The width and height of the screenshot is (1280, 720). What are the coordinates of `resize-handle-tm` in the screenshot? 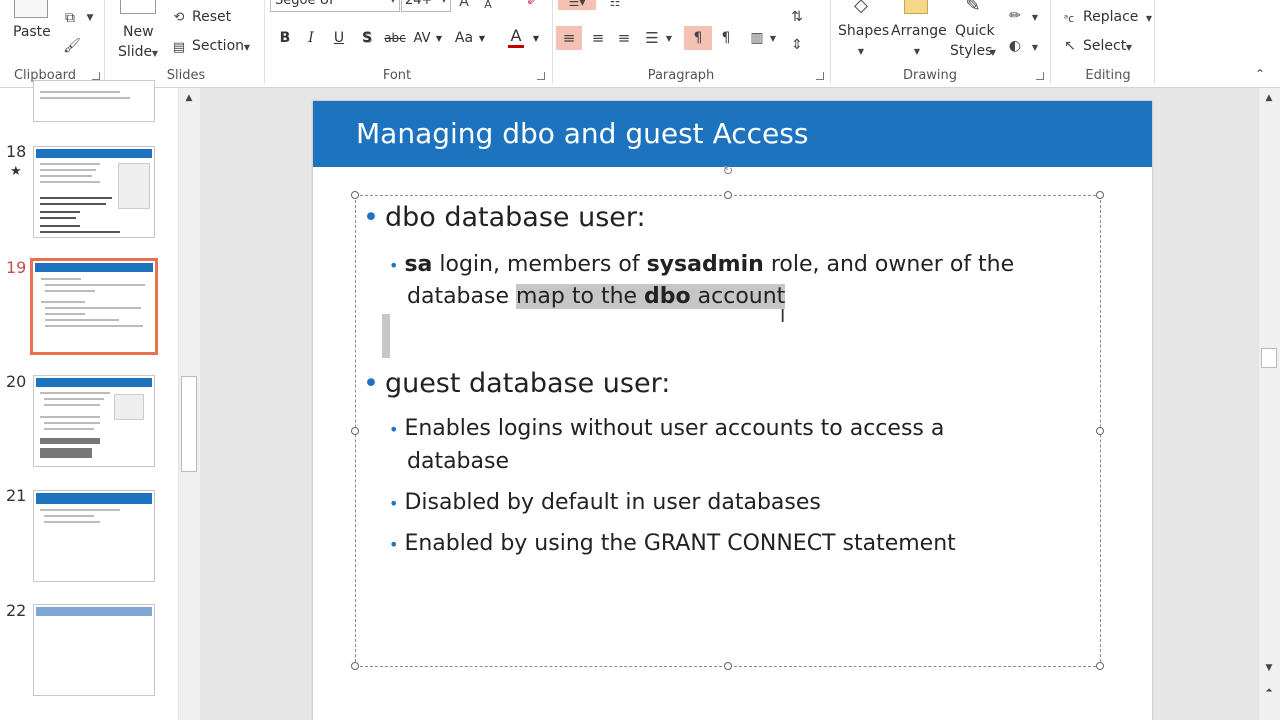 It's located at (728, 195).